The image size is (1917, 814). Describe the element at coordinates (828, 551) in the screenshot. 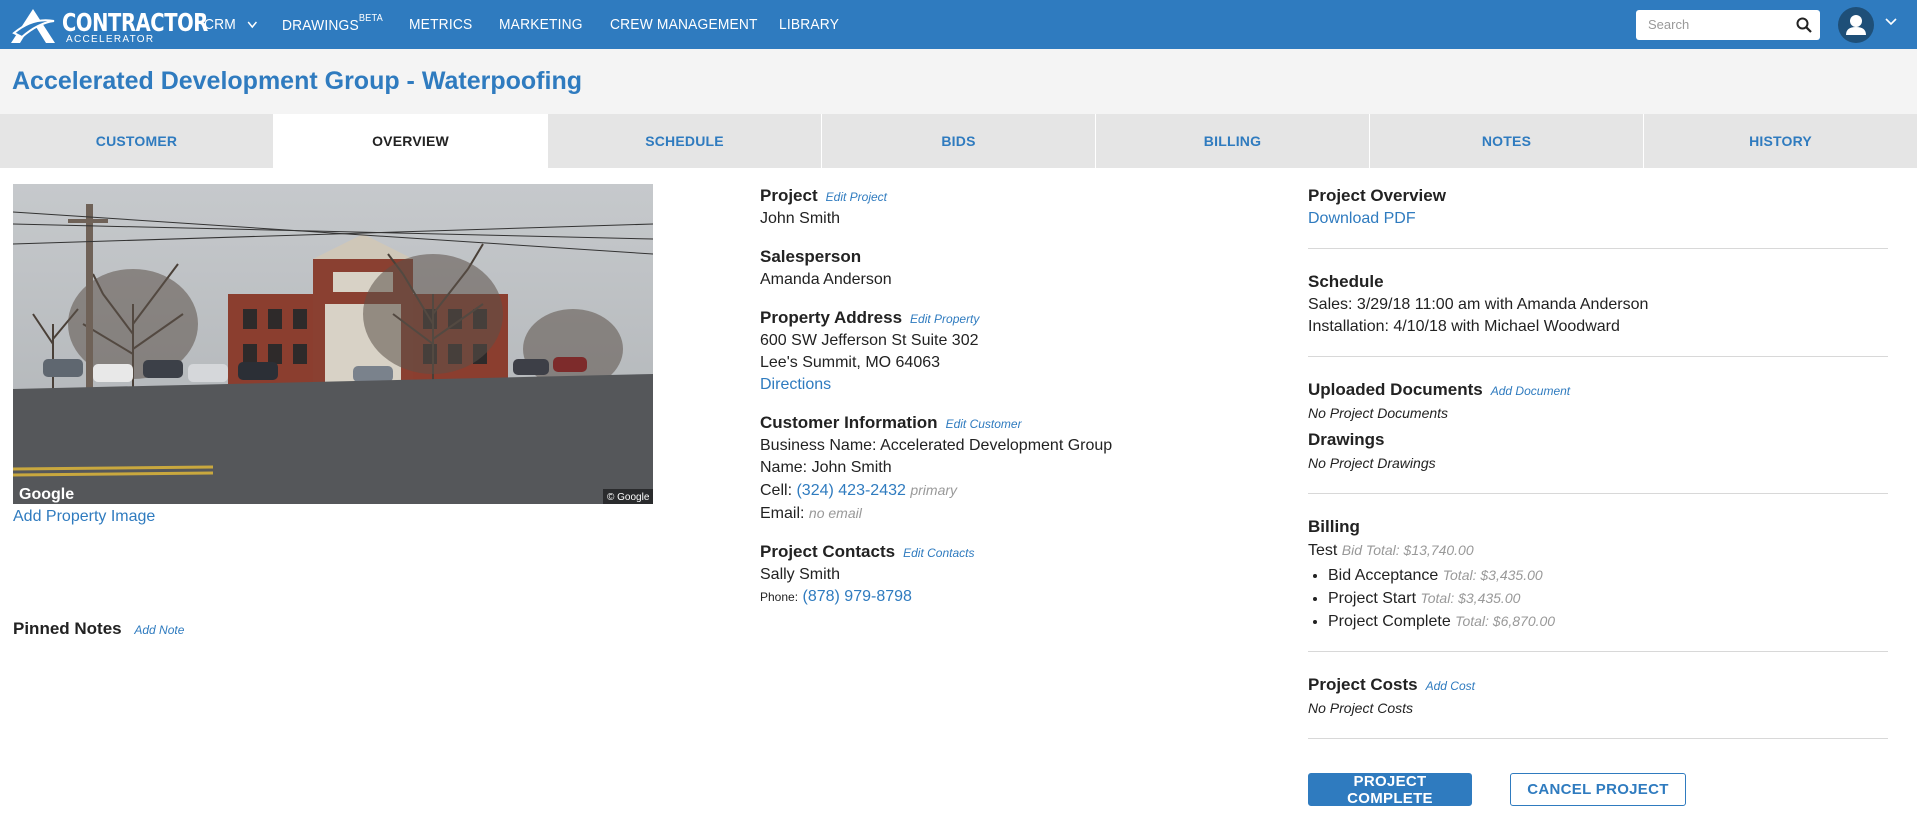

I see `project-contacts-heading: Project Contacts` at that location.